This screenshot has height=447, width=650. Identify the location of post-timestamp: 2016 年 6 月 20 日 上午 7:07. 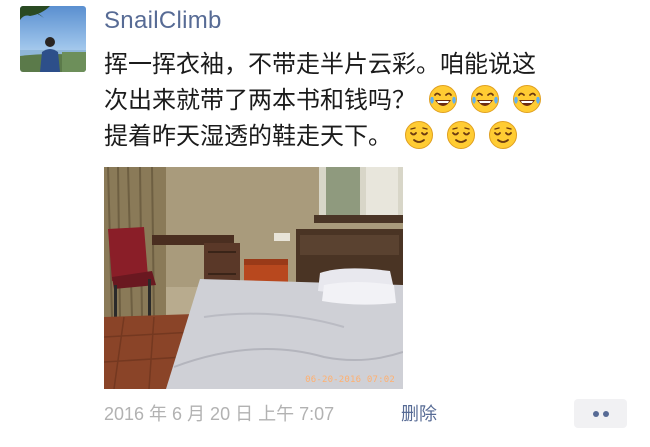
(219, 414).